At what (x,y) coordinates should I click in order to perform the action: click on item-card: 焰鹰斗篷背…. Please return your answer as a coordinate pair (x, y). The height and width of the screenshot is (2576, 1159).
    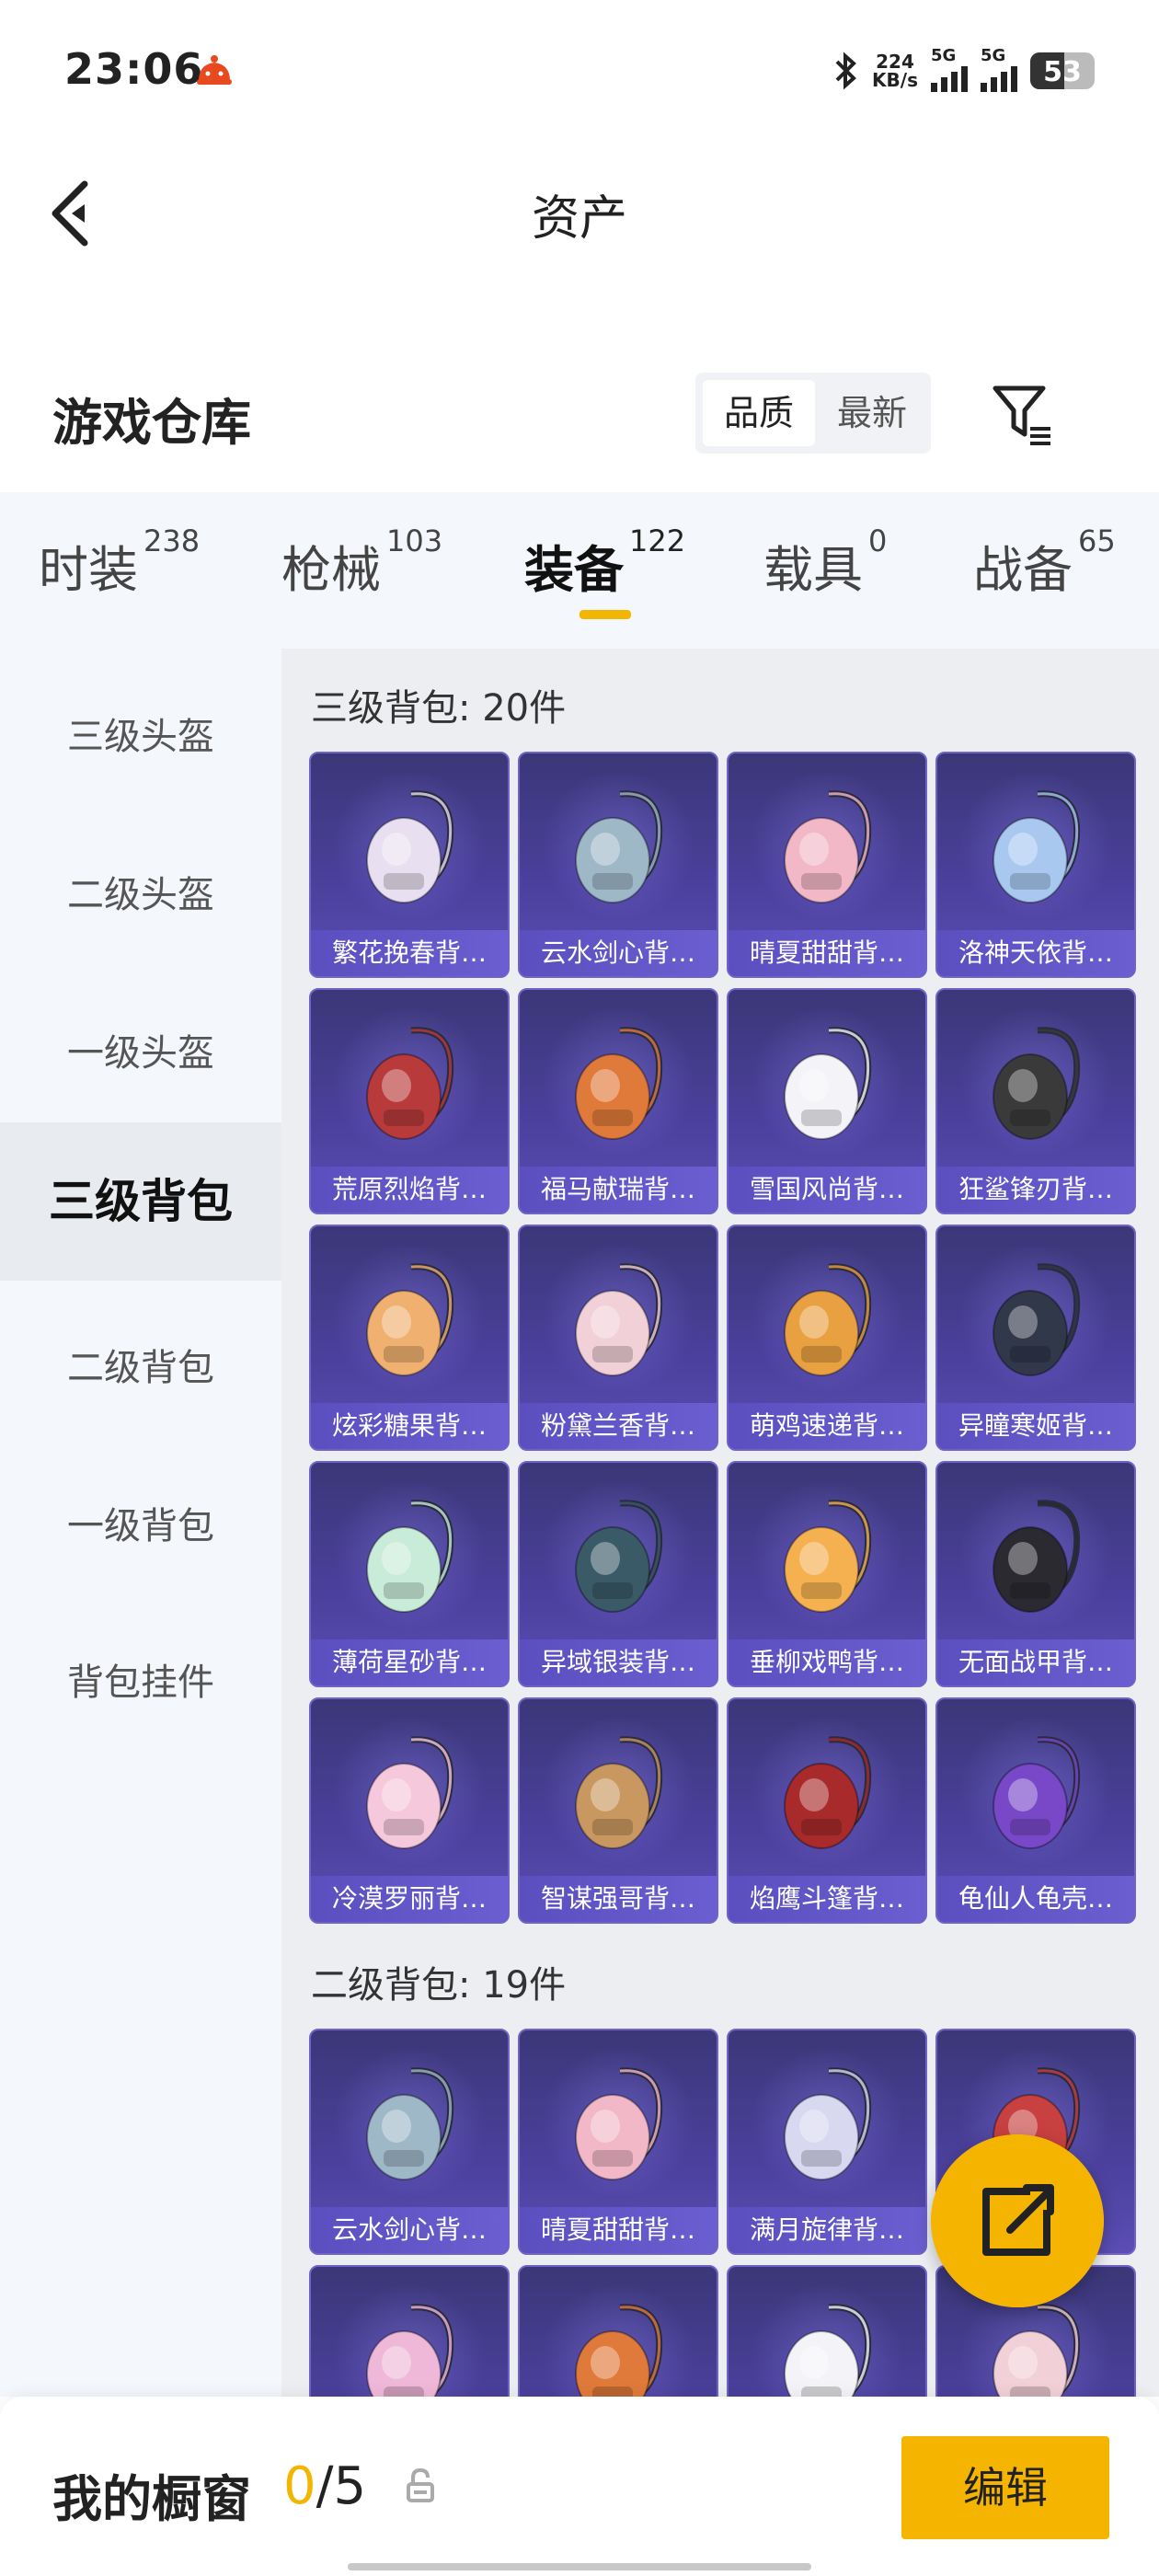
    Looking at the image, I should click on (827, 1810).